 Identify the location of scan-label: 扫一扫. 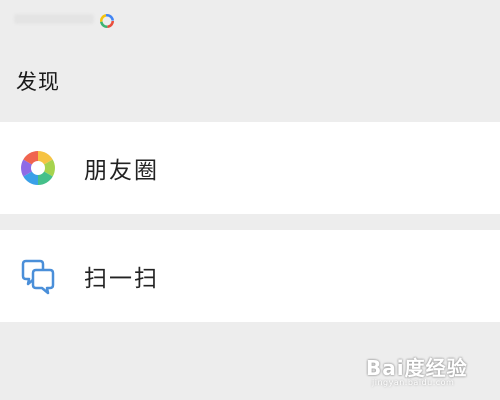
(121, 279).